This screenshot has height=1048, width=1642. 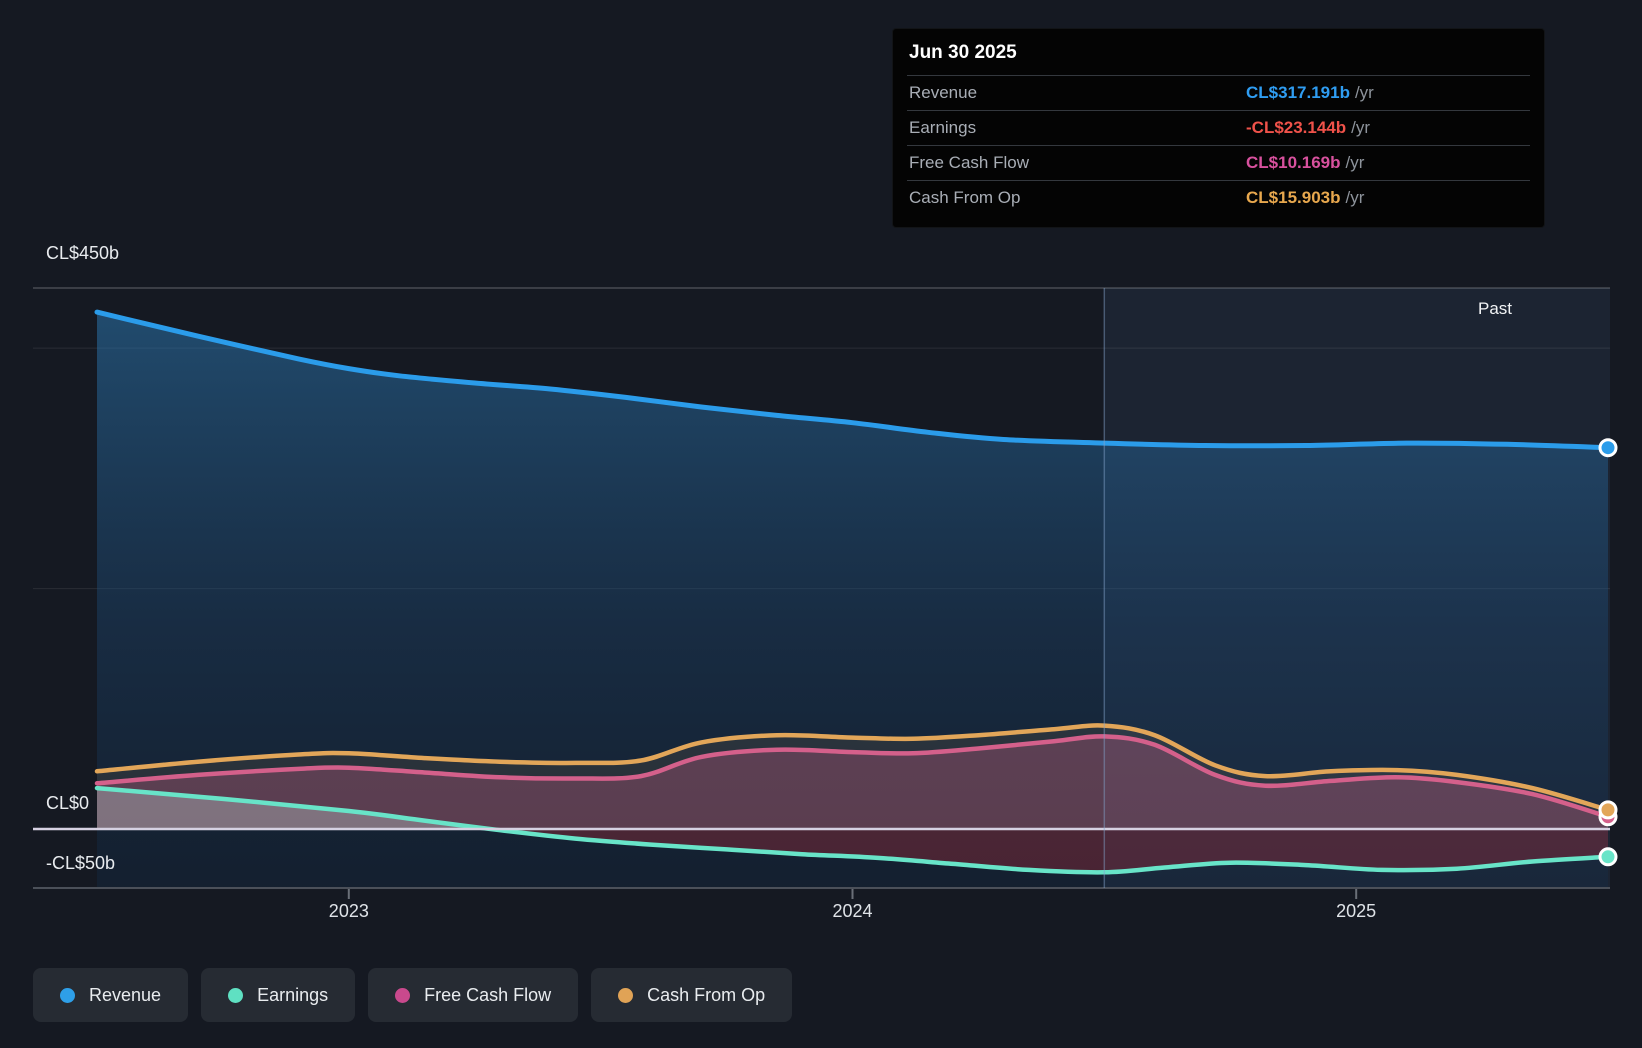 What do you see at coordinates (83, 253) in the screenshot?
I see `y-axis-label-450b: CL$450b` at bounding box center [83, 253].